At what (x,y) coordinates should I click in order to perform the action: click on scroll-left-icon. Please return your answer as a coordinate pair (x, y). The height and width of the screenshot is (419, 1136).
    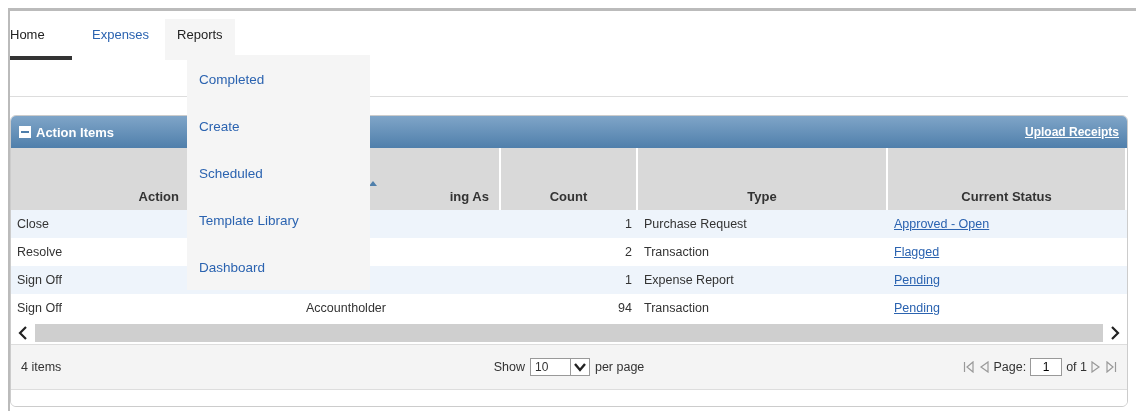
    Looking at the image, I should click on (23, 333).